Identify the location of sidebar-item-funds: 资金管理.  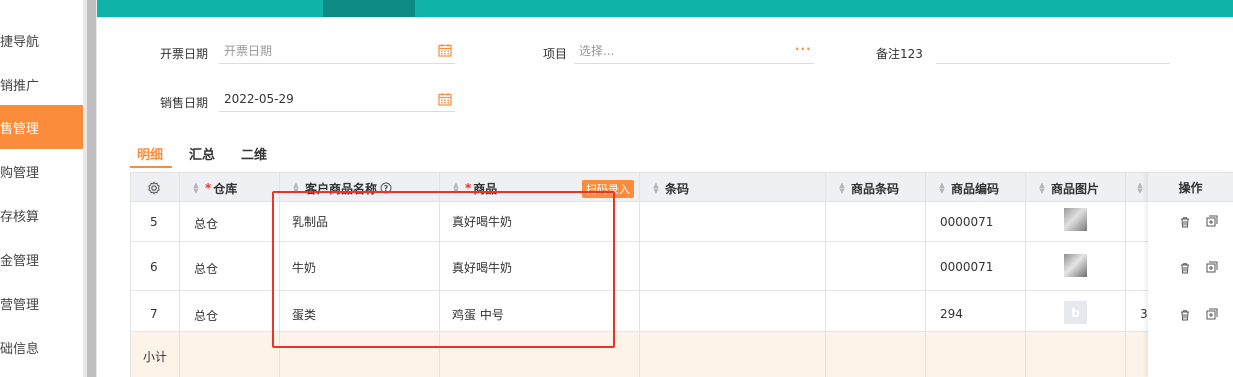
(41, 259).